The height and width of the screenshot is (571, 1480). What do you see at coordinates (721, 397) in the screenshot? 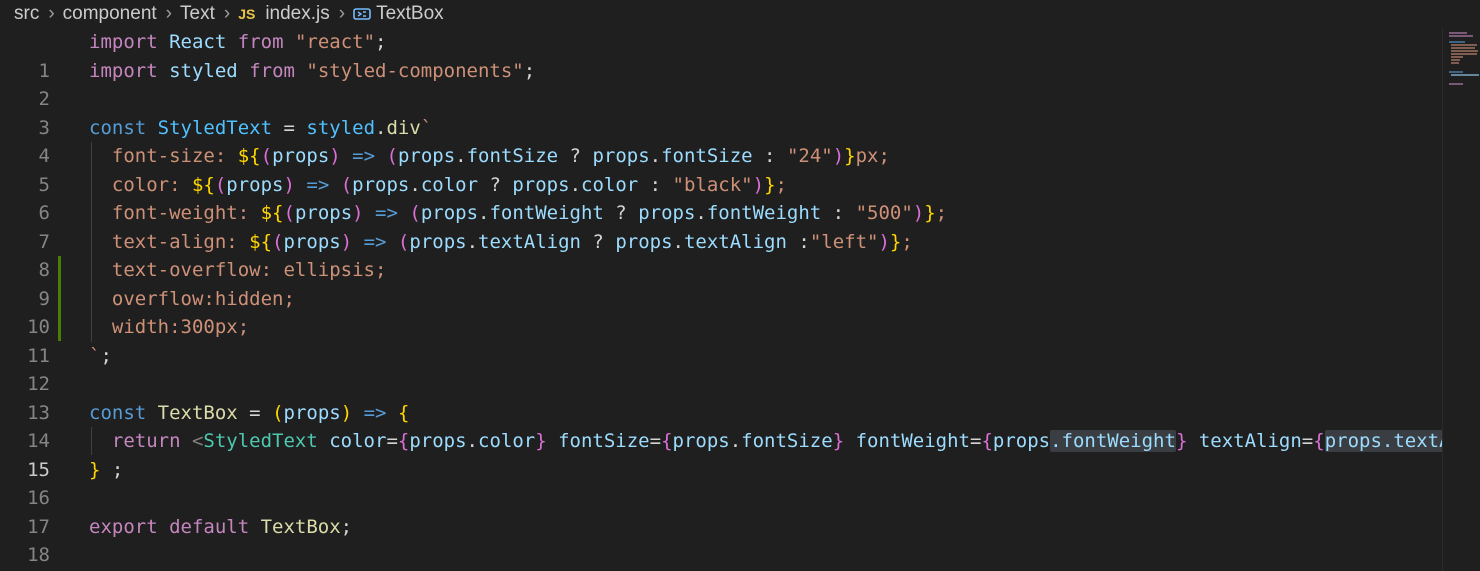
I see `code-line: 13` at bounding box center [721, 397].